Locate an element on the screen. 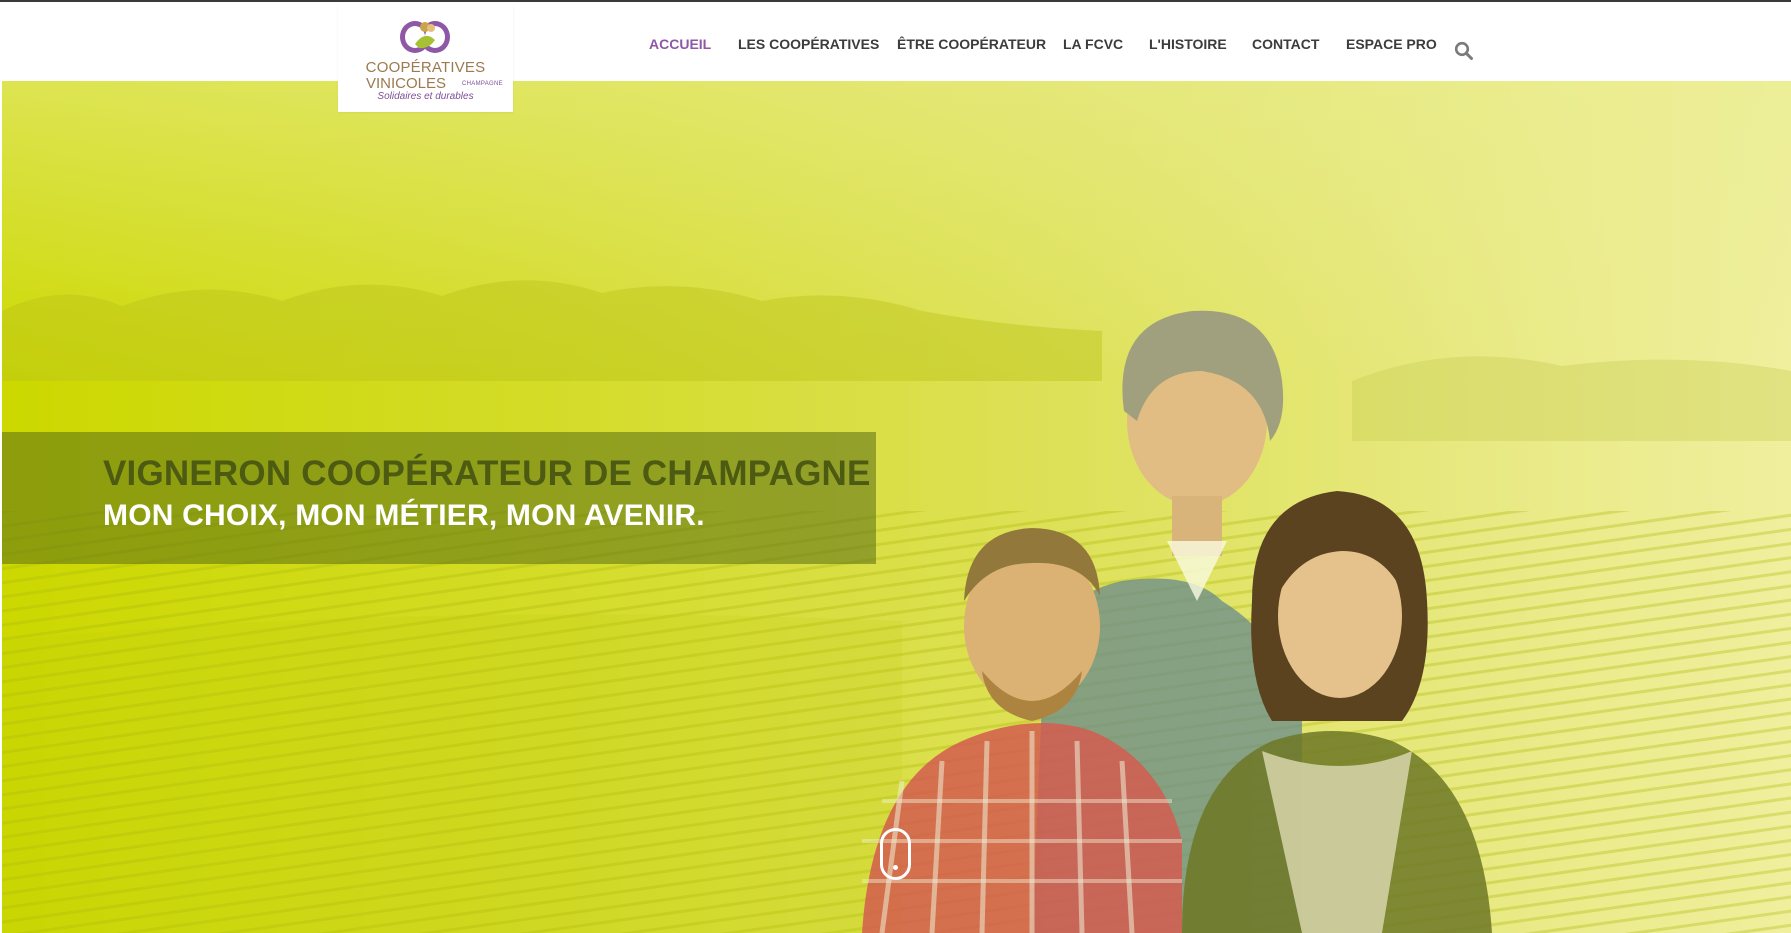 The width and height of the screenshot is (1791, 933). nav-item-la-fcvc: LA FCVC is located at coordinates (1093, 44).